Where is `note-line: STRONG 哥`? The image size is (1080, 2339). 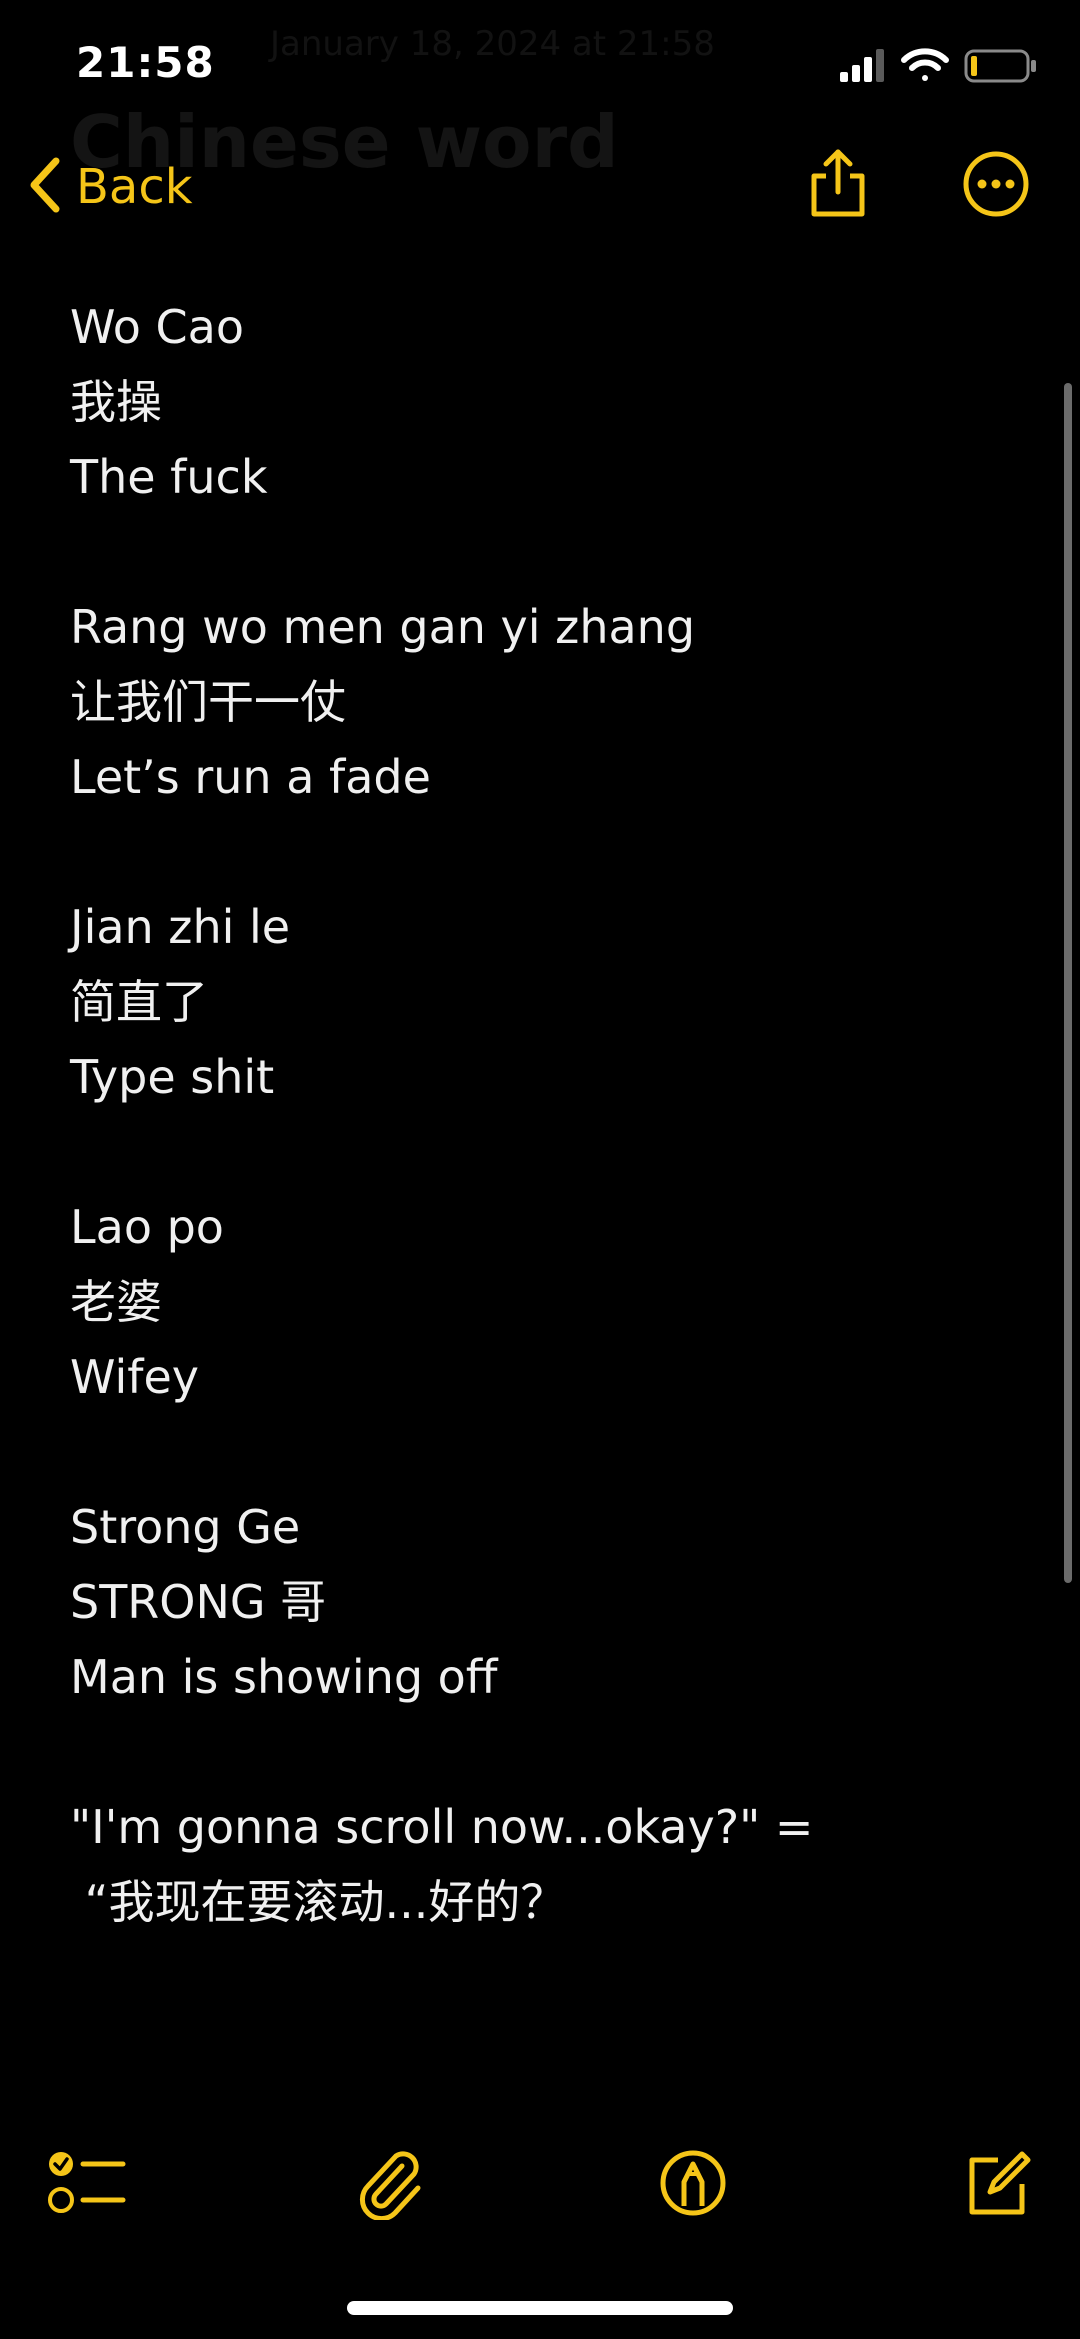 note-line: STRONG 哥 is located at coordinates (198, 1602).